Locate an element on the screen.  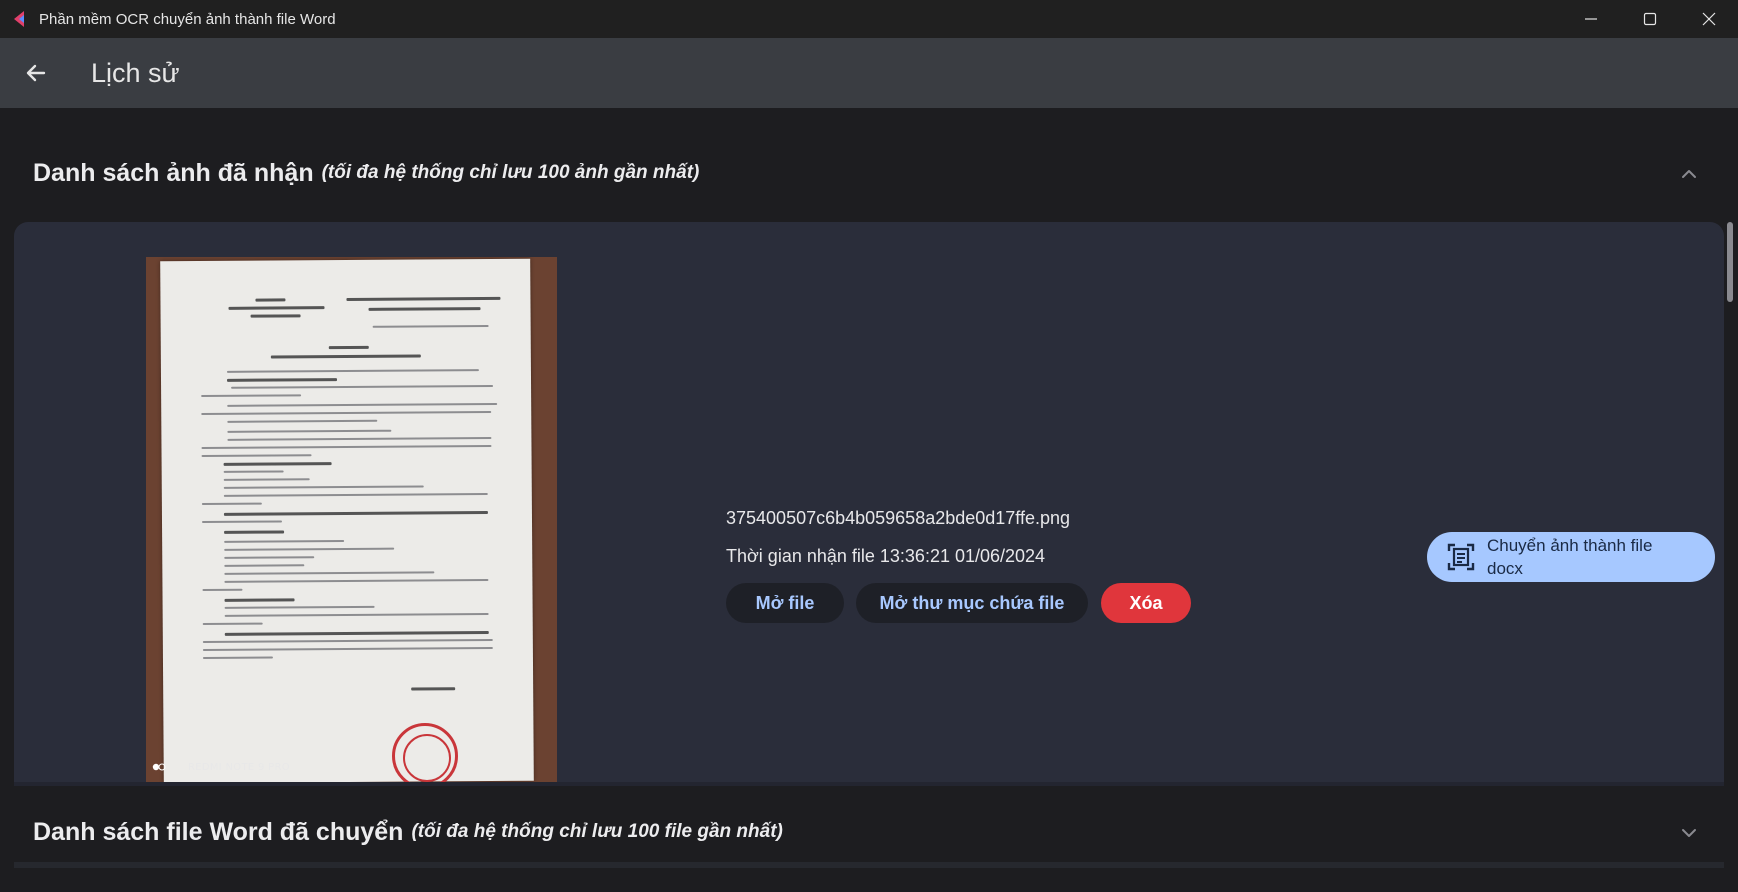
document-thumbnail: REDMI NOTE 9 PRO is located at coordinates (351, 519).